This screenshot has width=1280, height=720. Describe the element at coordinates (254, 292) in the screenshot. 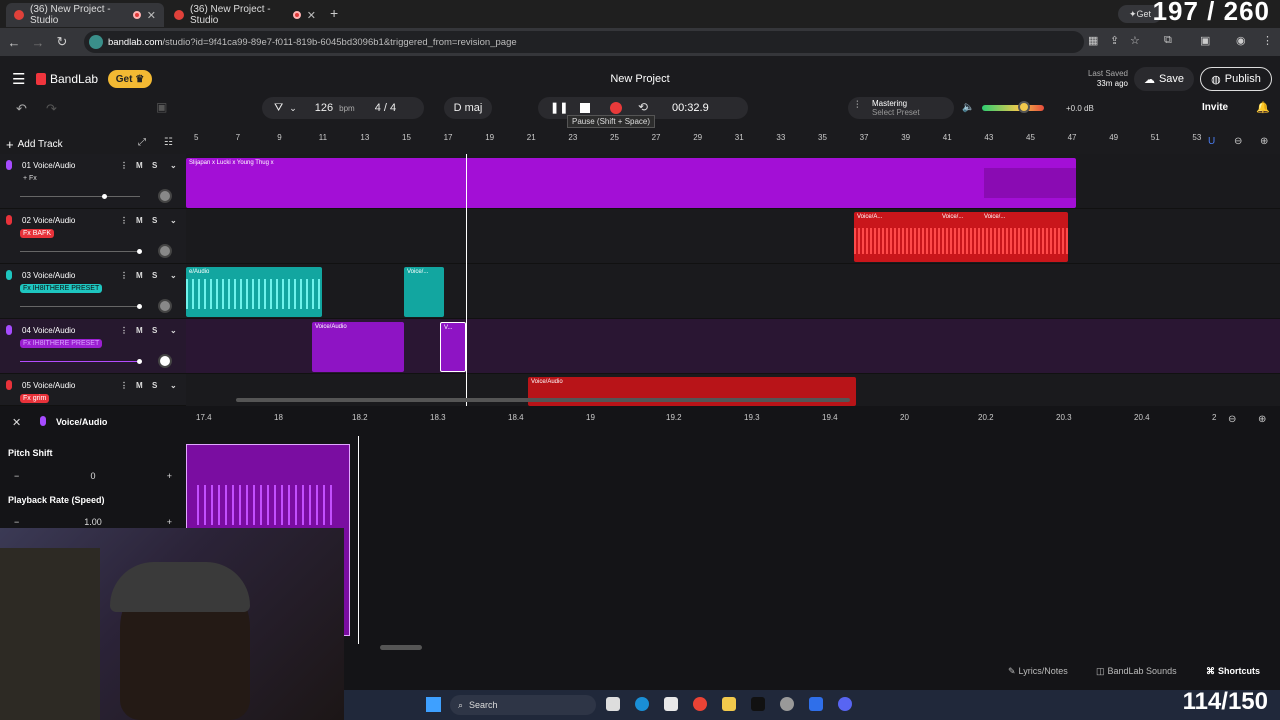

I see `audio-clip: e/Audio` at that location.